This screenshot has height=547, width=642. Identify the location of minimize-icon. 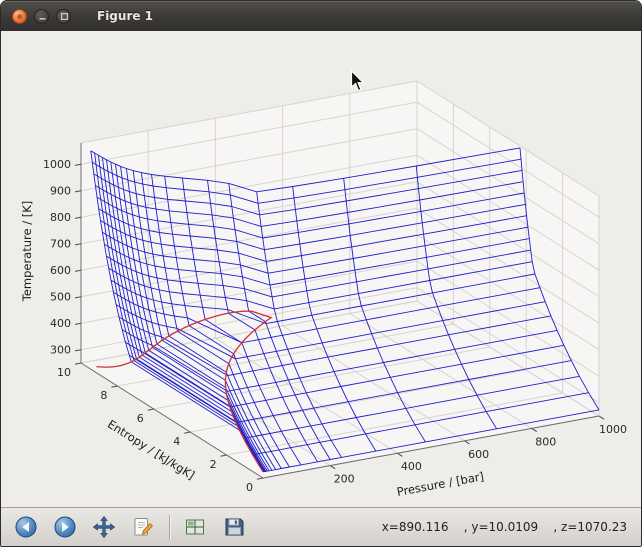
(42, 19).